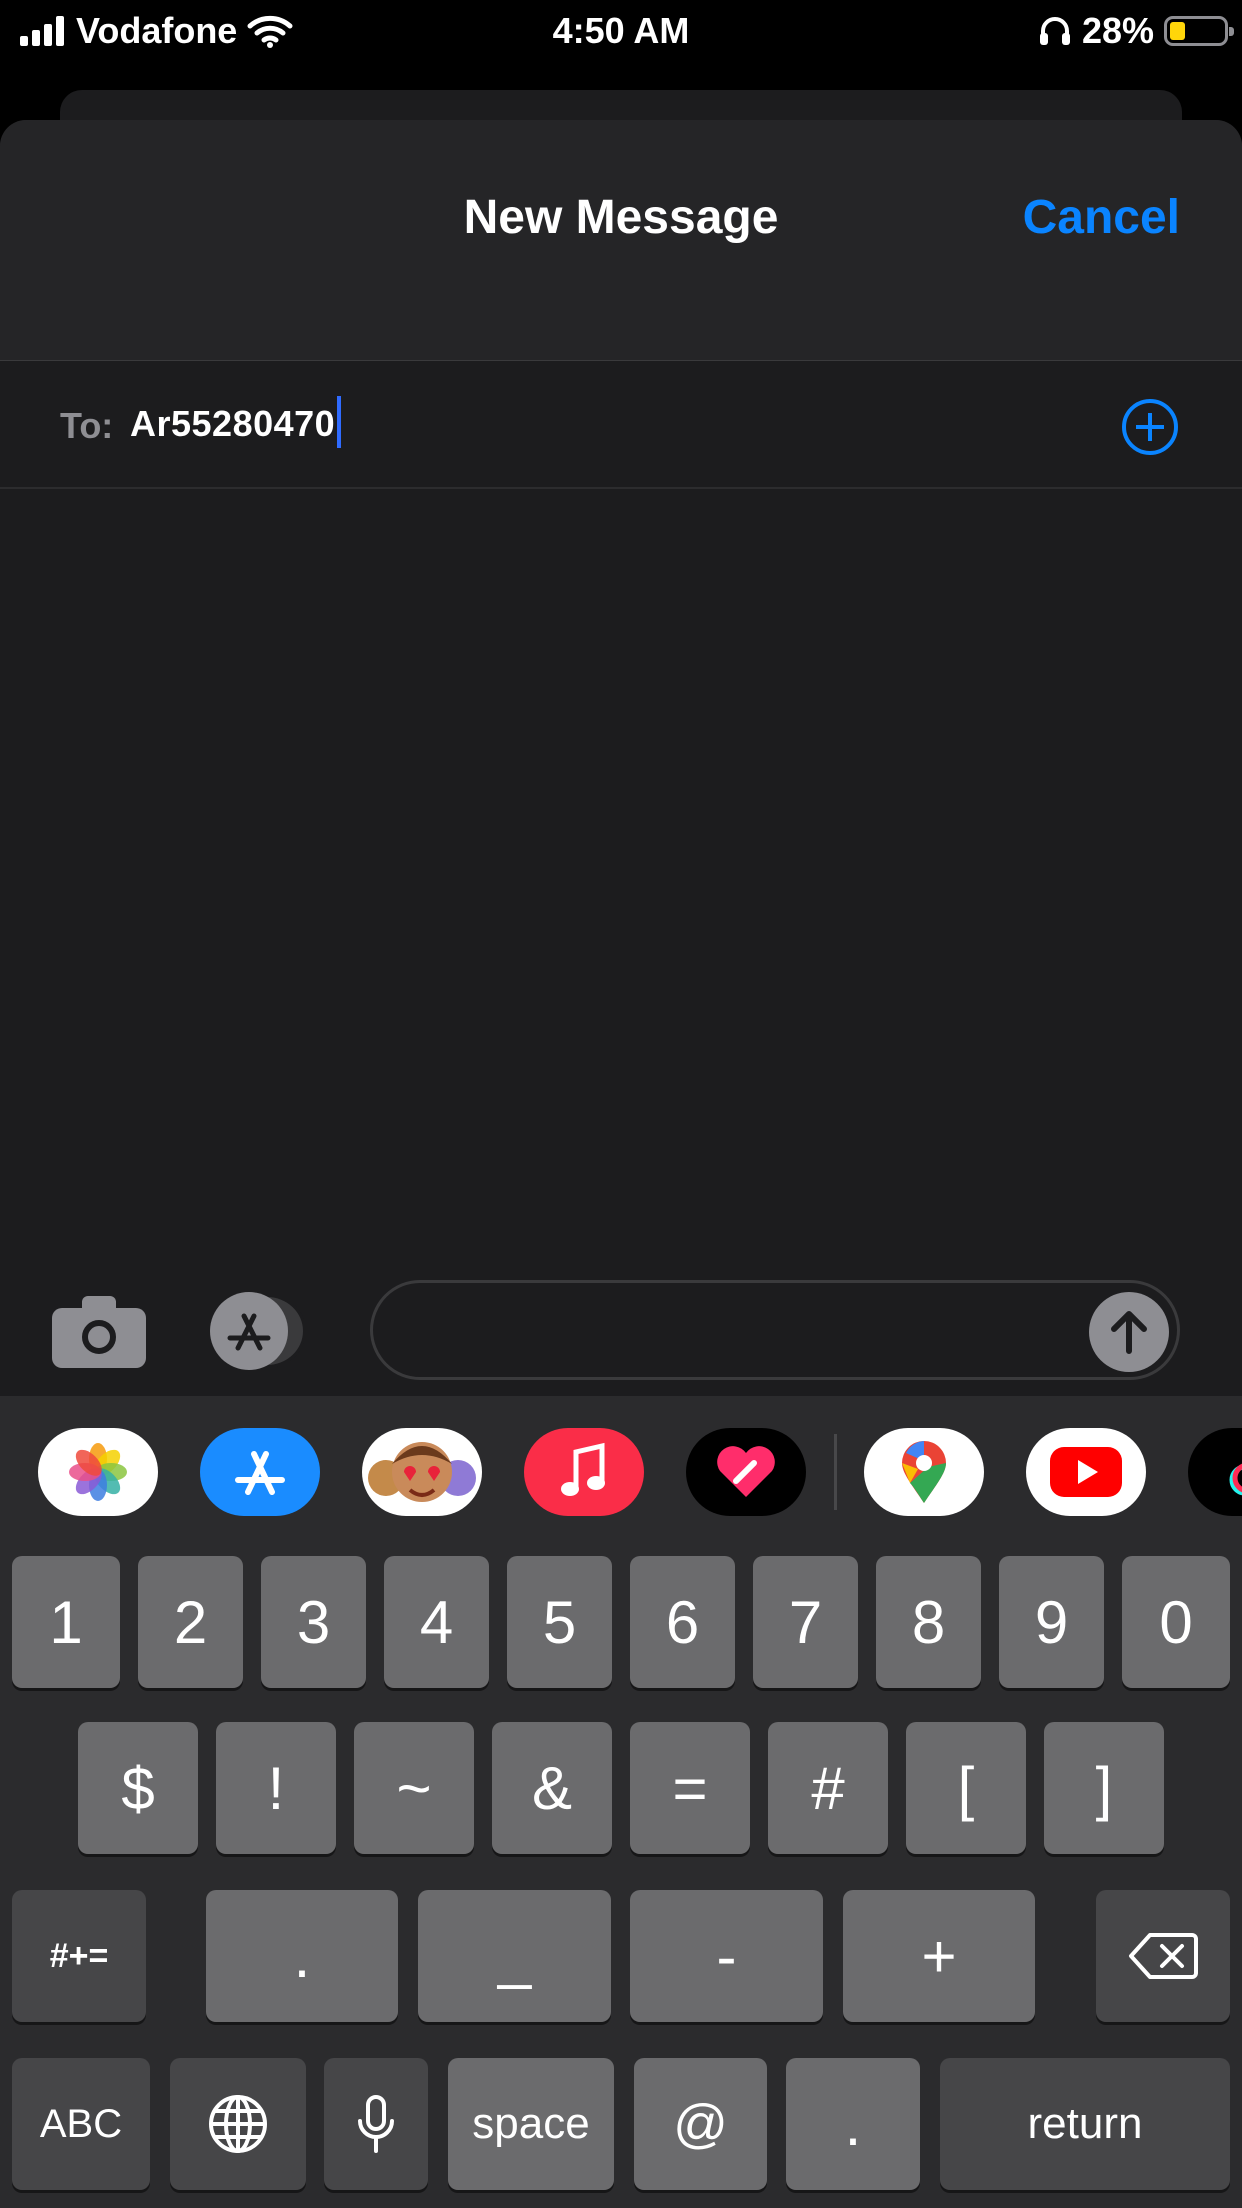 This screenshot has width=1242, height=2208. What do you see at coordinates (1086, 1472) in the screenshot?
I see `youtube-app-icon` at bounding box center [1086, 1472].